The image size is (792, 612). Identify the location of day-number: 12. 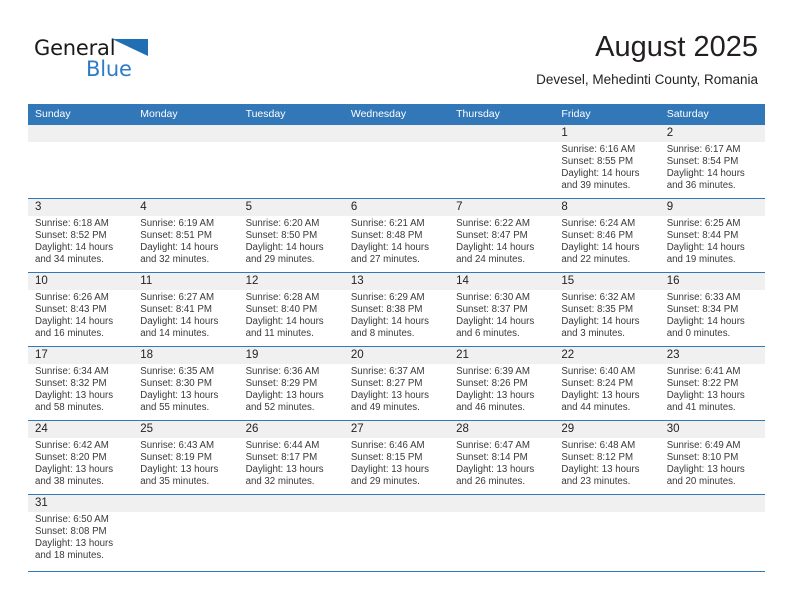
(252, 281).